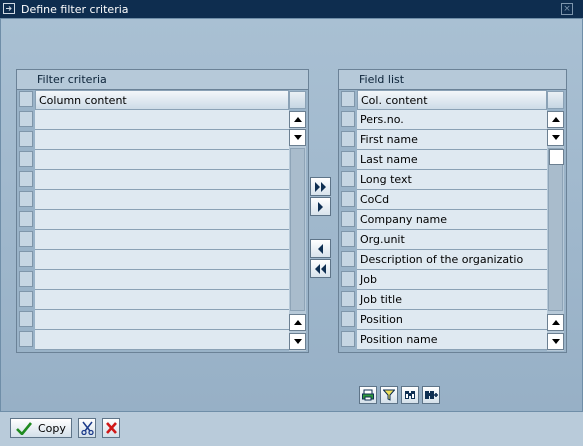 Image resolution: width=583 pixels, height=446 pixels. I want to click on add-selected-button, so click(320, 206).